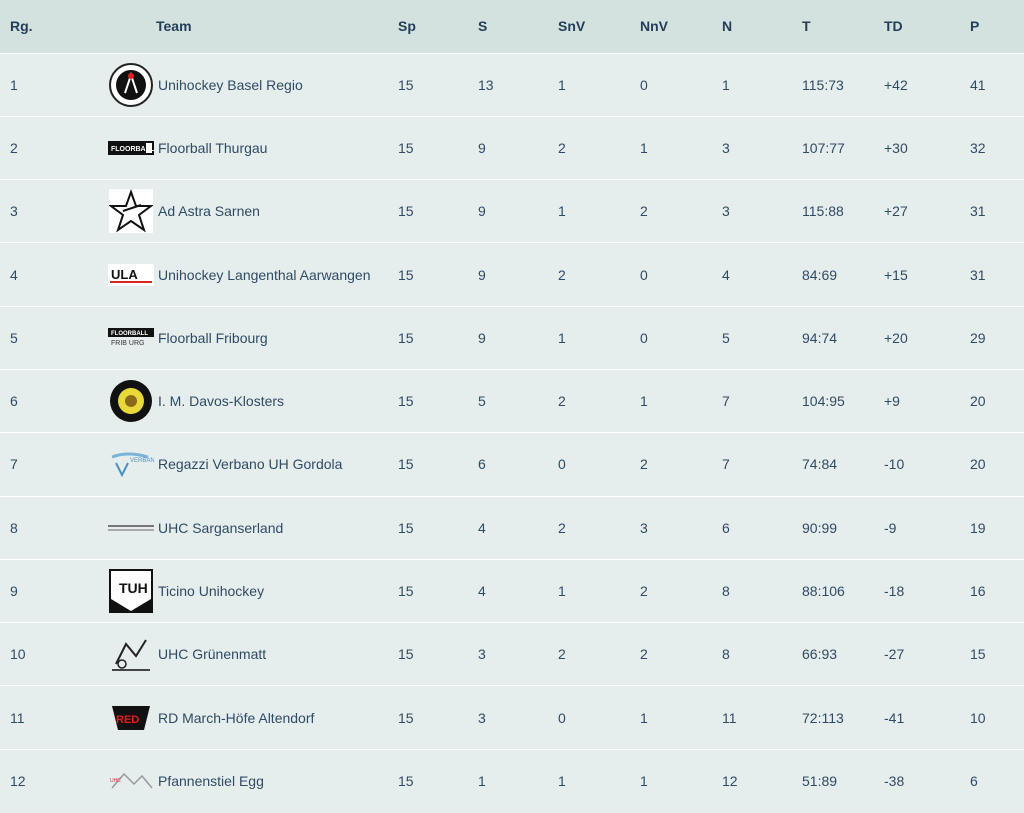 Image resolution: width=1024 pixels, height=813 pixels. I want to click on header-row: Rg. Team Sp S SnV NnV N T TD P, so click(512, 26).